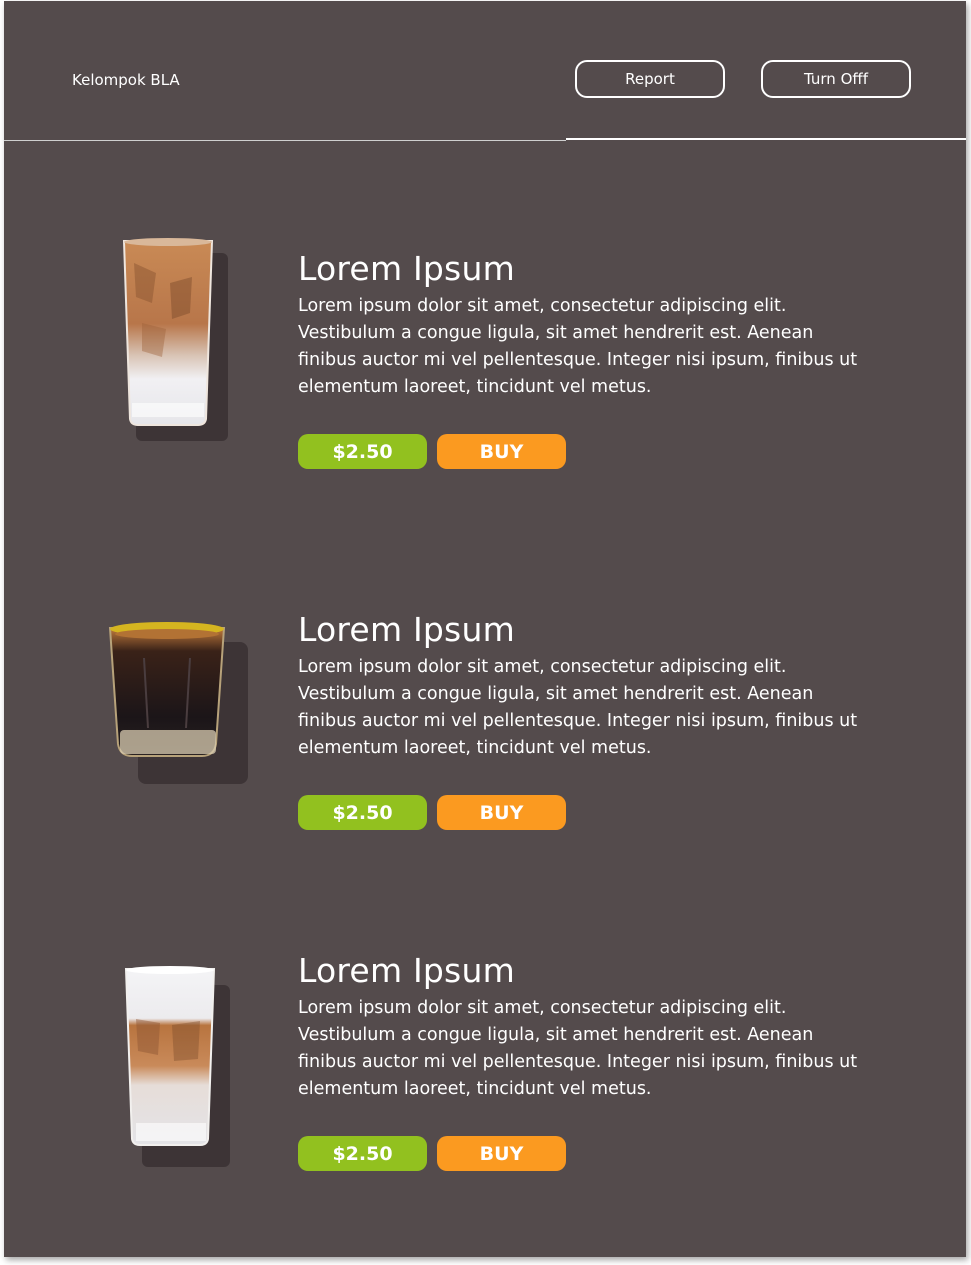 The image size is (971, 1265). What do you see at coordinates (485, 71) in the screenshot?
I see `header: Kelompok BLA Report Turn Offf` at bounding box center [485, 71].